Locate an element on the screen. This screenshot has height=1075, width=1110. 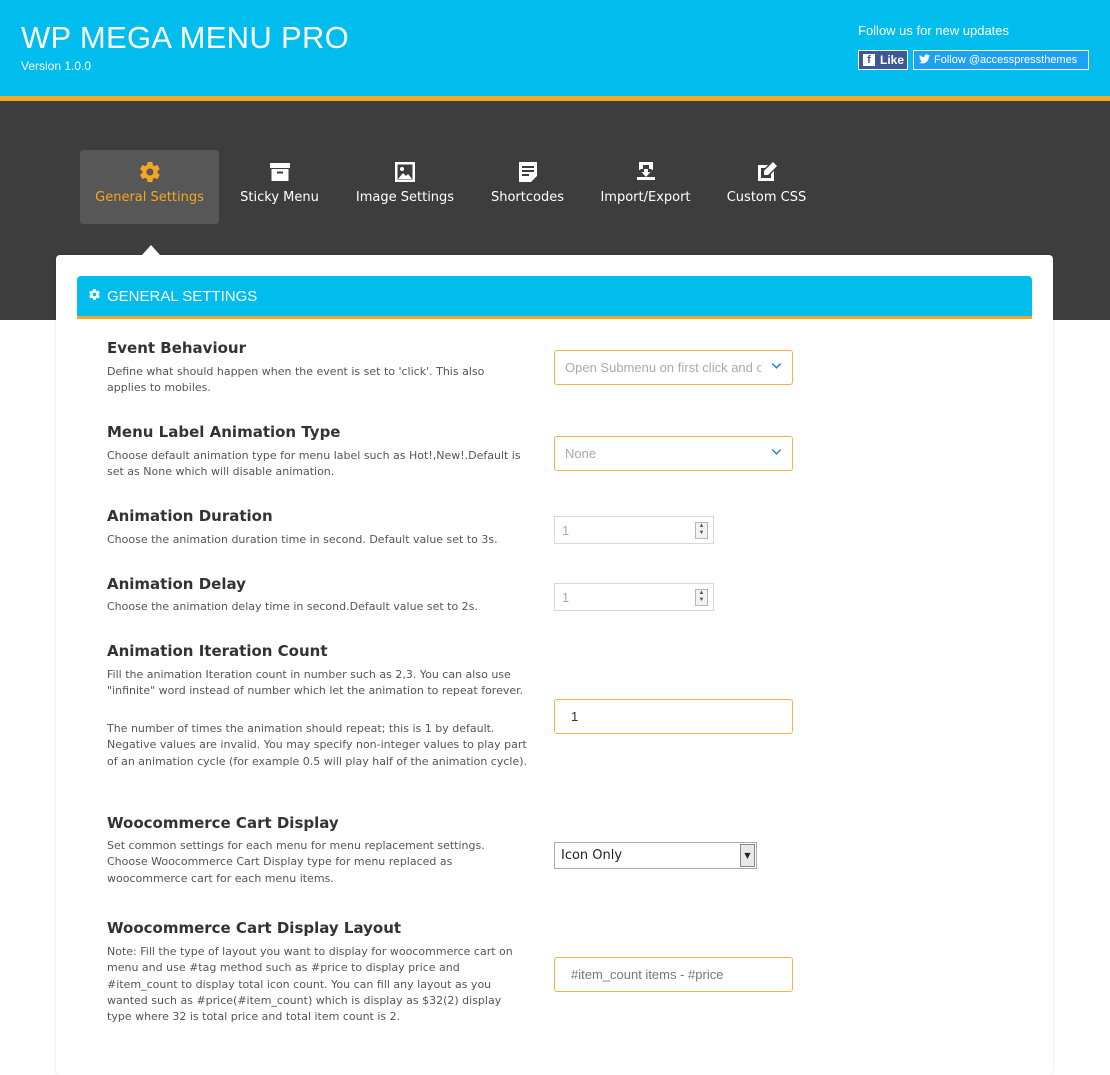
document-icon is located at coordinates (527, 172).